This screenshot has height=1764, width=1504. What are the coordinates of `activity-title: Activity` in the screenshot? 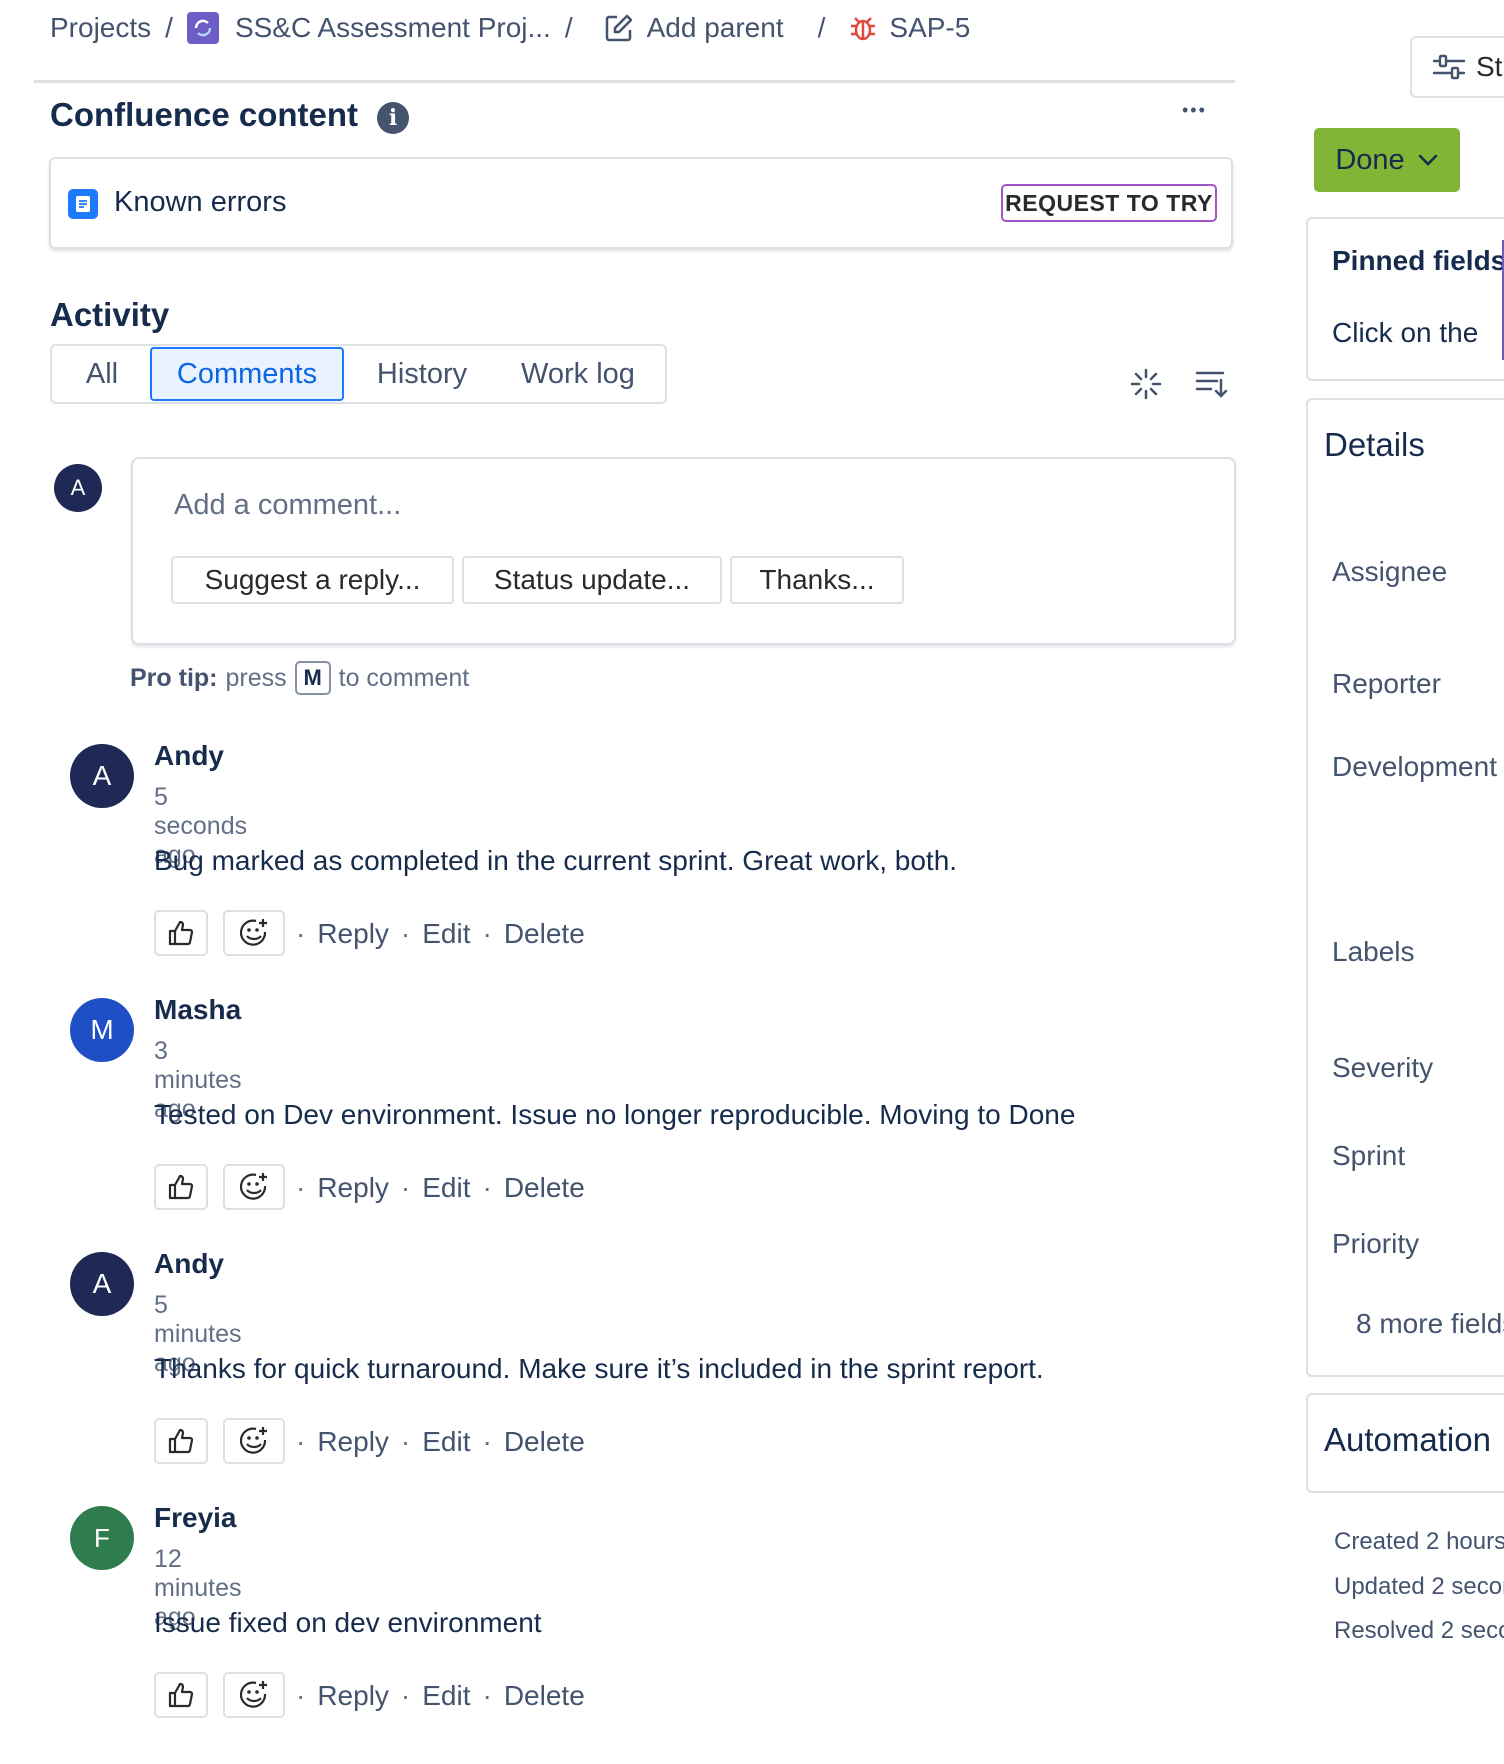 It's located at (110, 314).